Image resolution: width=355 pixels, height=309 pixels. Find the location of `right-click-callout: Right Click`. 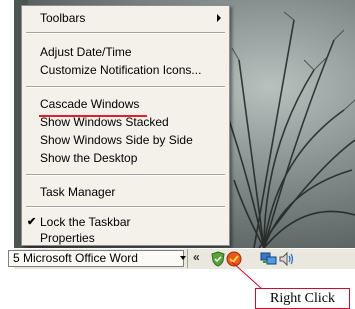

right-click-callout: Right Click is located at coordinates (302, 298).